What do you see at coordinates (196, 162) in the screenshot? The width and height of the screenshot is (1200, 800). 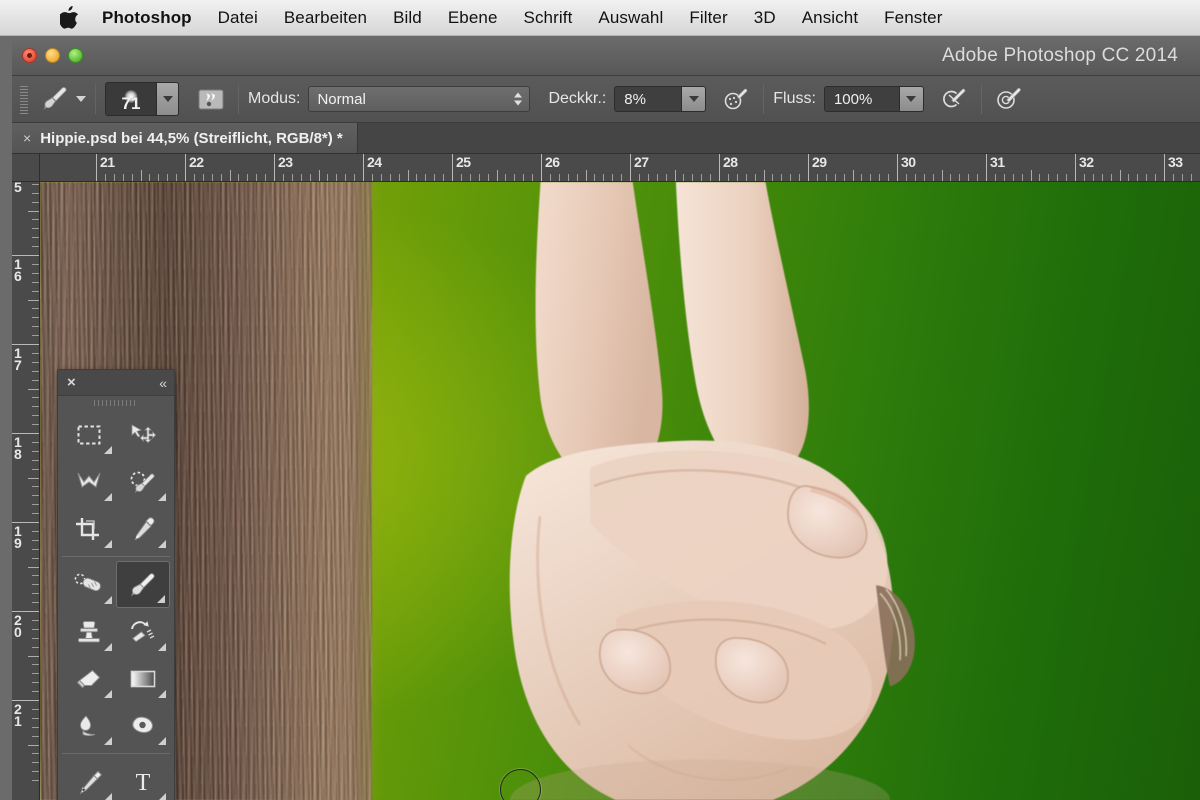 I see `ruler-label: 22` at bounding box center [196, 162].